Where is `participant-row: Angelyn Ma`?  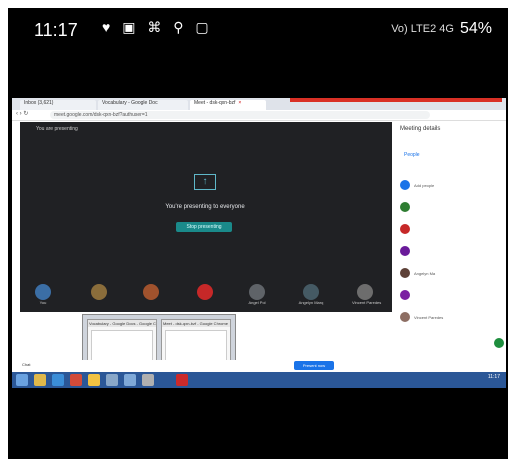
participant-row: Angelyn Ma is located at coordinates (417, 273).